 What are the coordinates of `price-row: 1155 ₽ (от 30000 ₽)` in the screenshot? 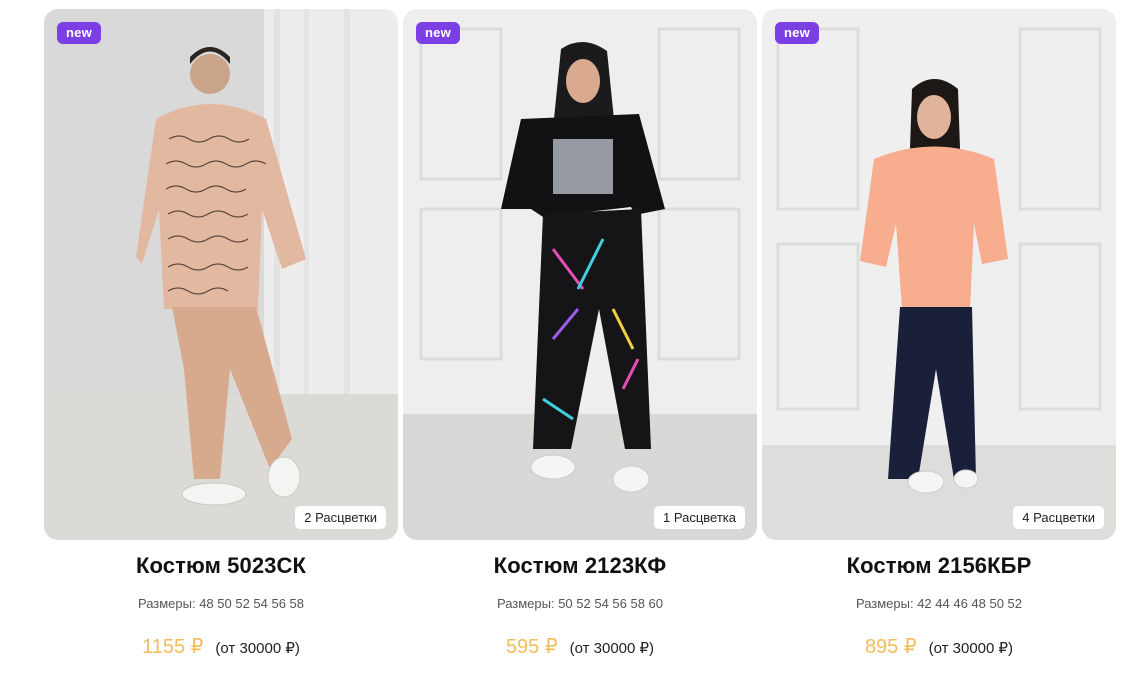 It's located at (221, 646).